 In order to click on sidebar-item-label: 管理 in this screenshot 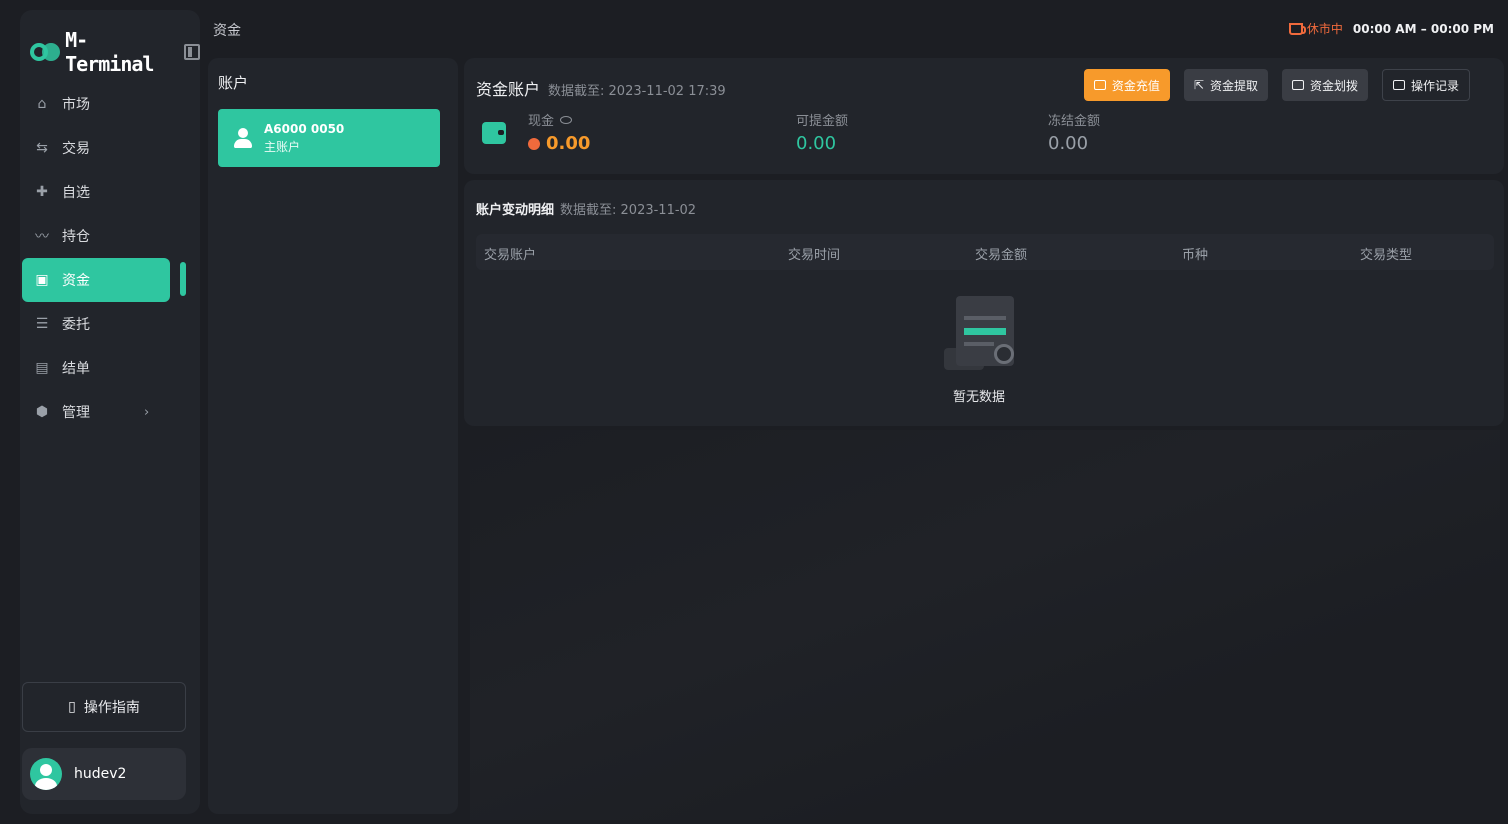, I will do `click(76, 413)`.